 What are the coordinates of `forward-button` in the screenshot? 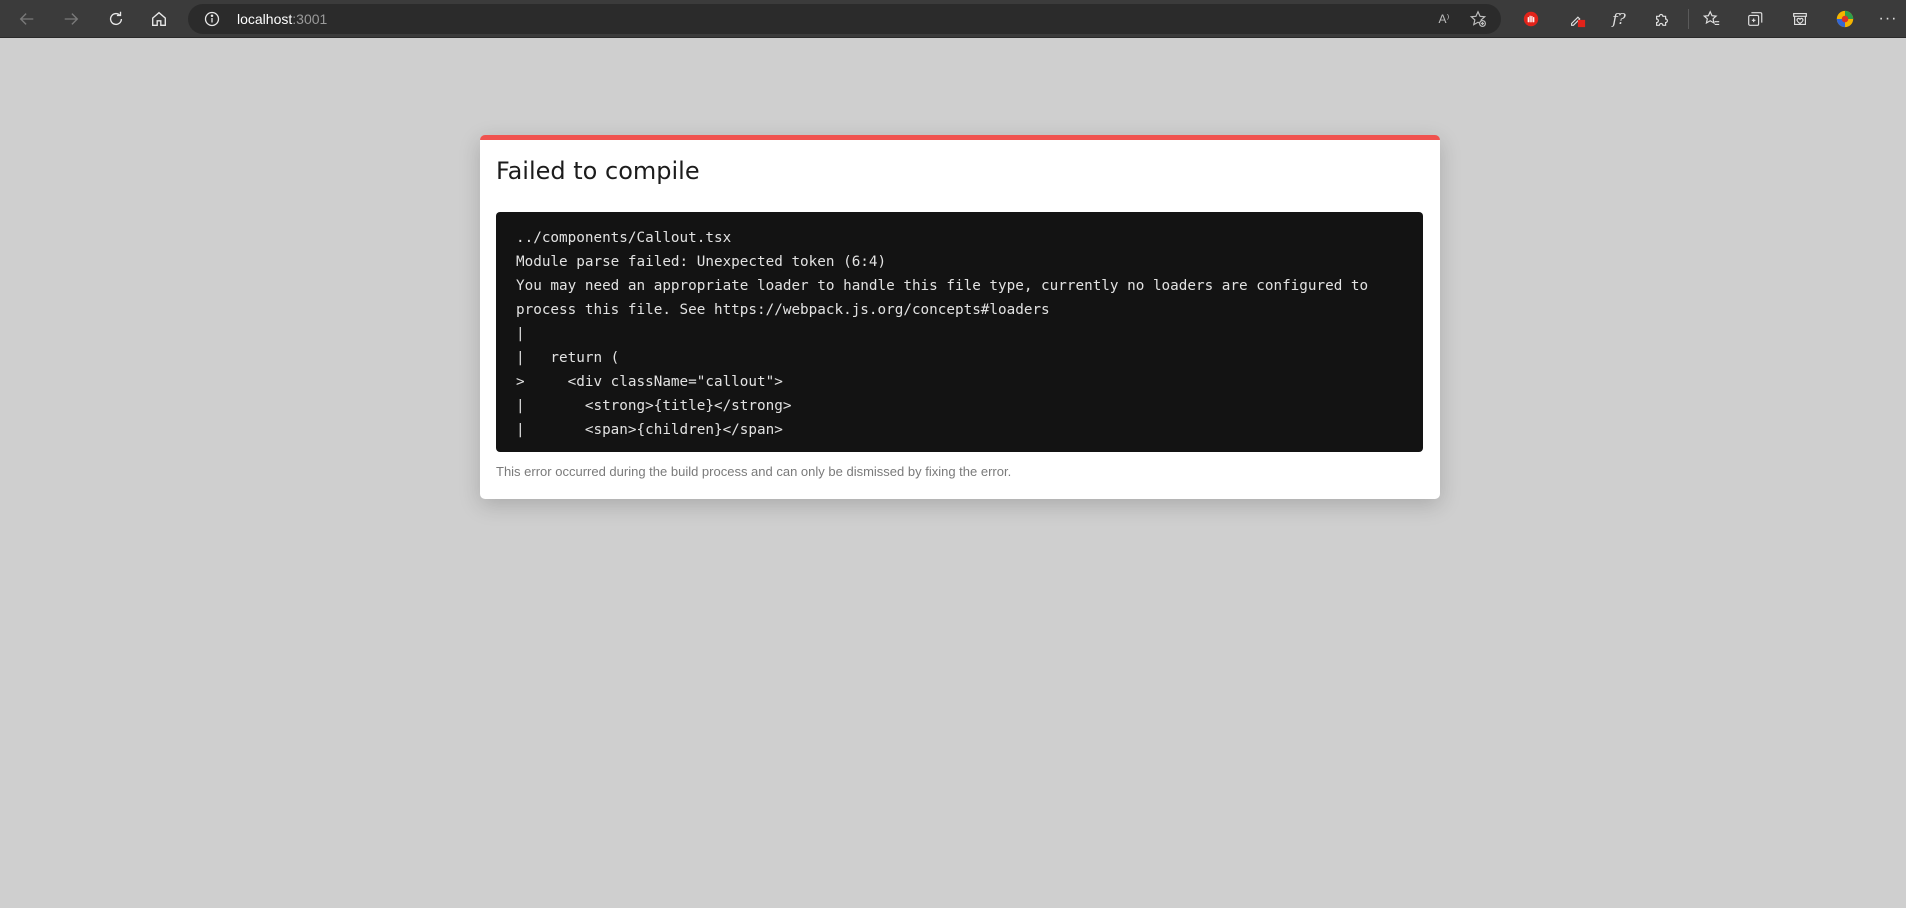 It's located at (71, 19).